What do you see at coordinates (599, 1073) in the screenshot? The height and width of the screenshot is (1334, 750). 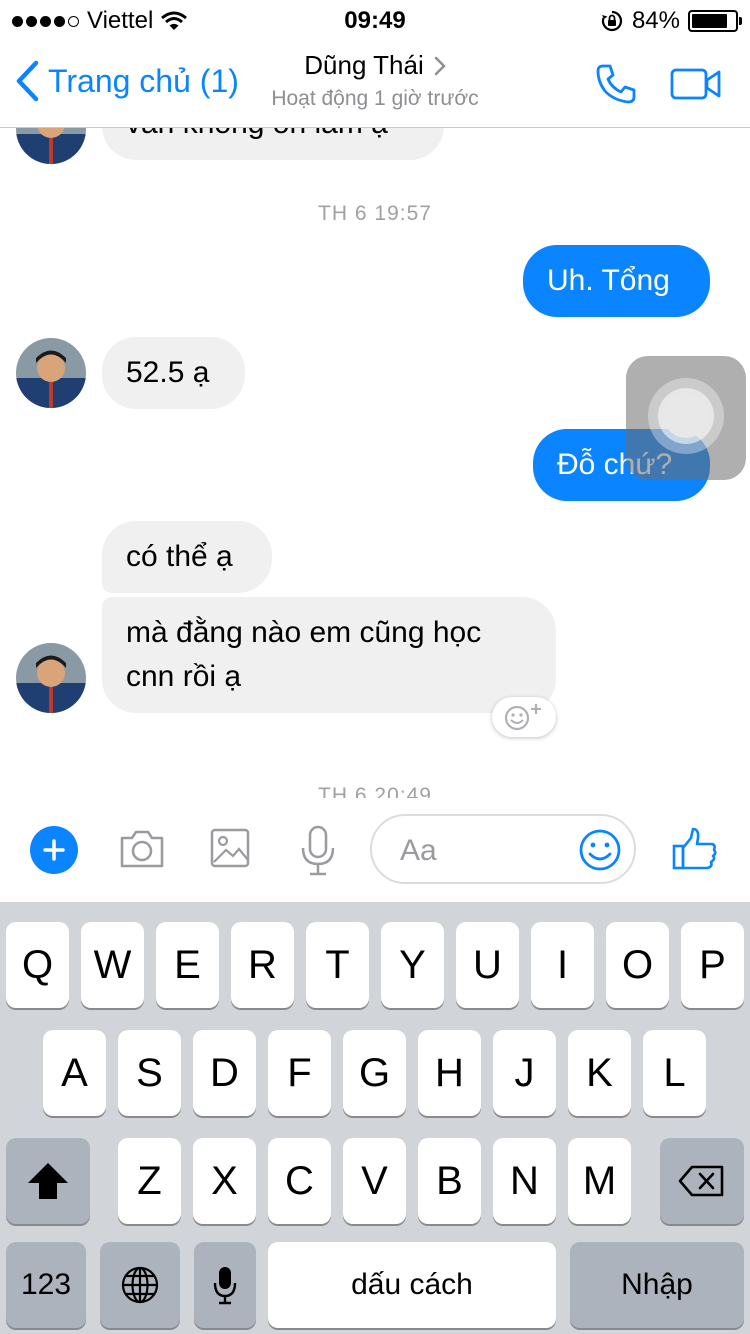 I see `key-k: K` at bounding box center [599, 1073].